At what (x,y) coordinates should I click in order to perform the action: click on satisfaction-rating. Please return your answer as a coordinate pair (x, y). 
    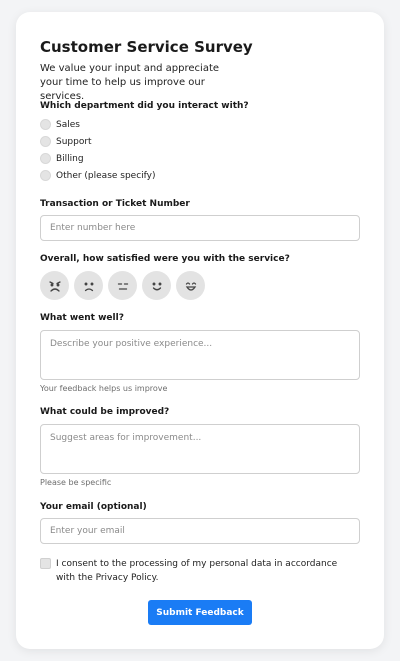
    Looking at the image, I should click on (122, 285).